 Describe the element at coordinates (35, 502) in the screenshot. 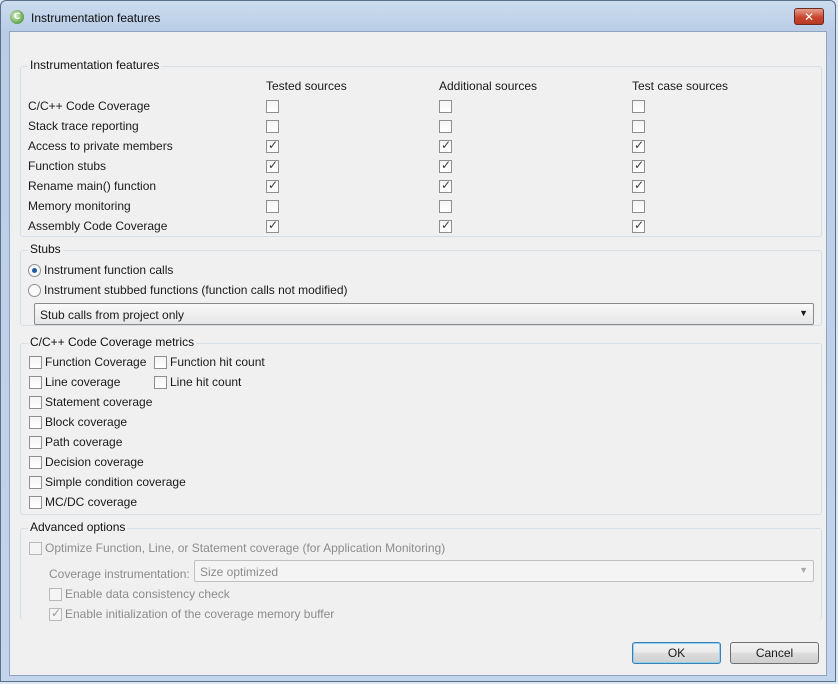

I see `mcdc-coverage-box` at that location.